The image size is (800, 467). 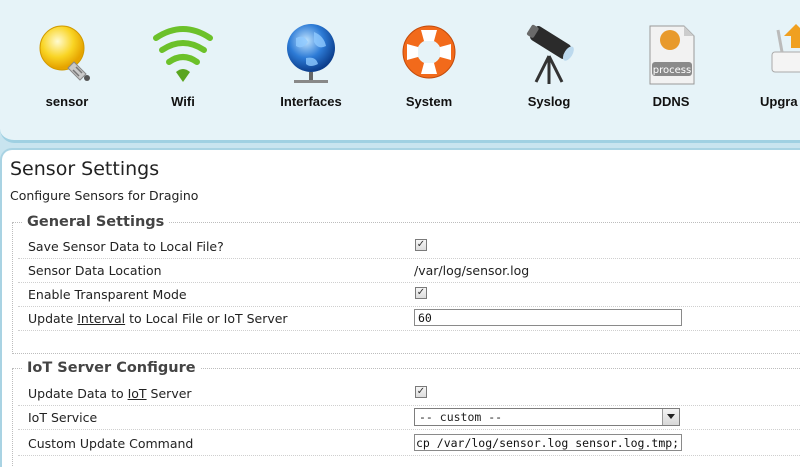 What do you see at coordinates (67, 101) in the screenshot?
I see `nav-label: sensor` at bounding box center [67, 101].